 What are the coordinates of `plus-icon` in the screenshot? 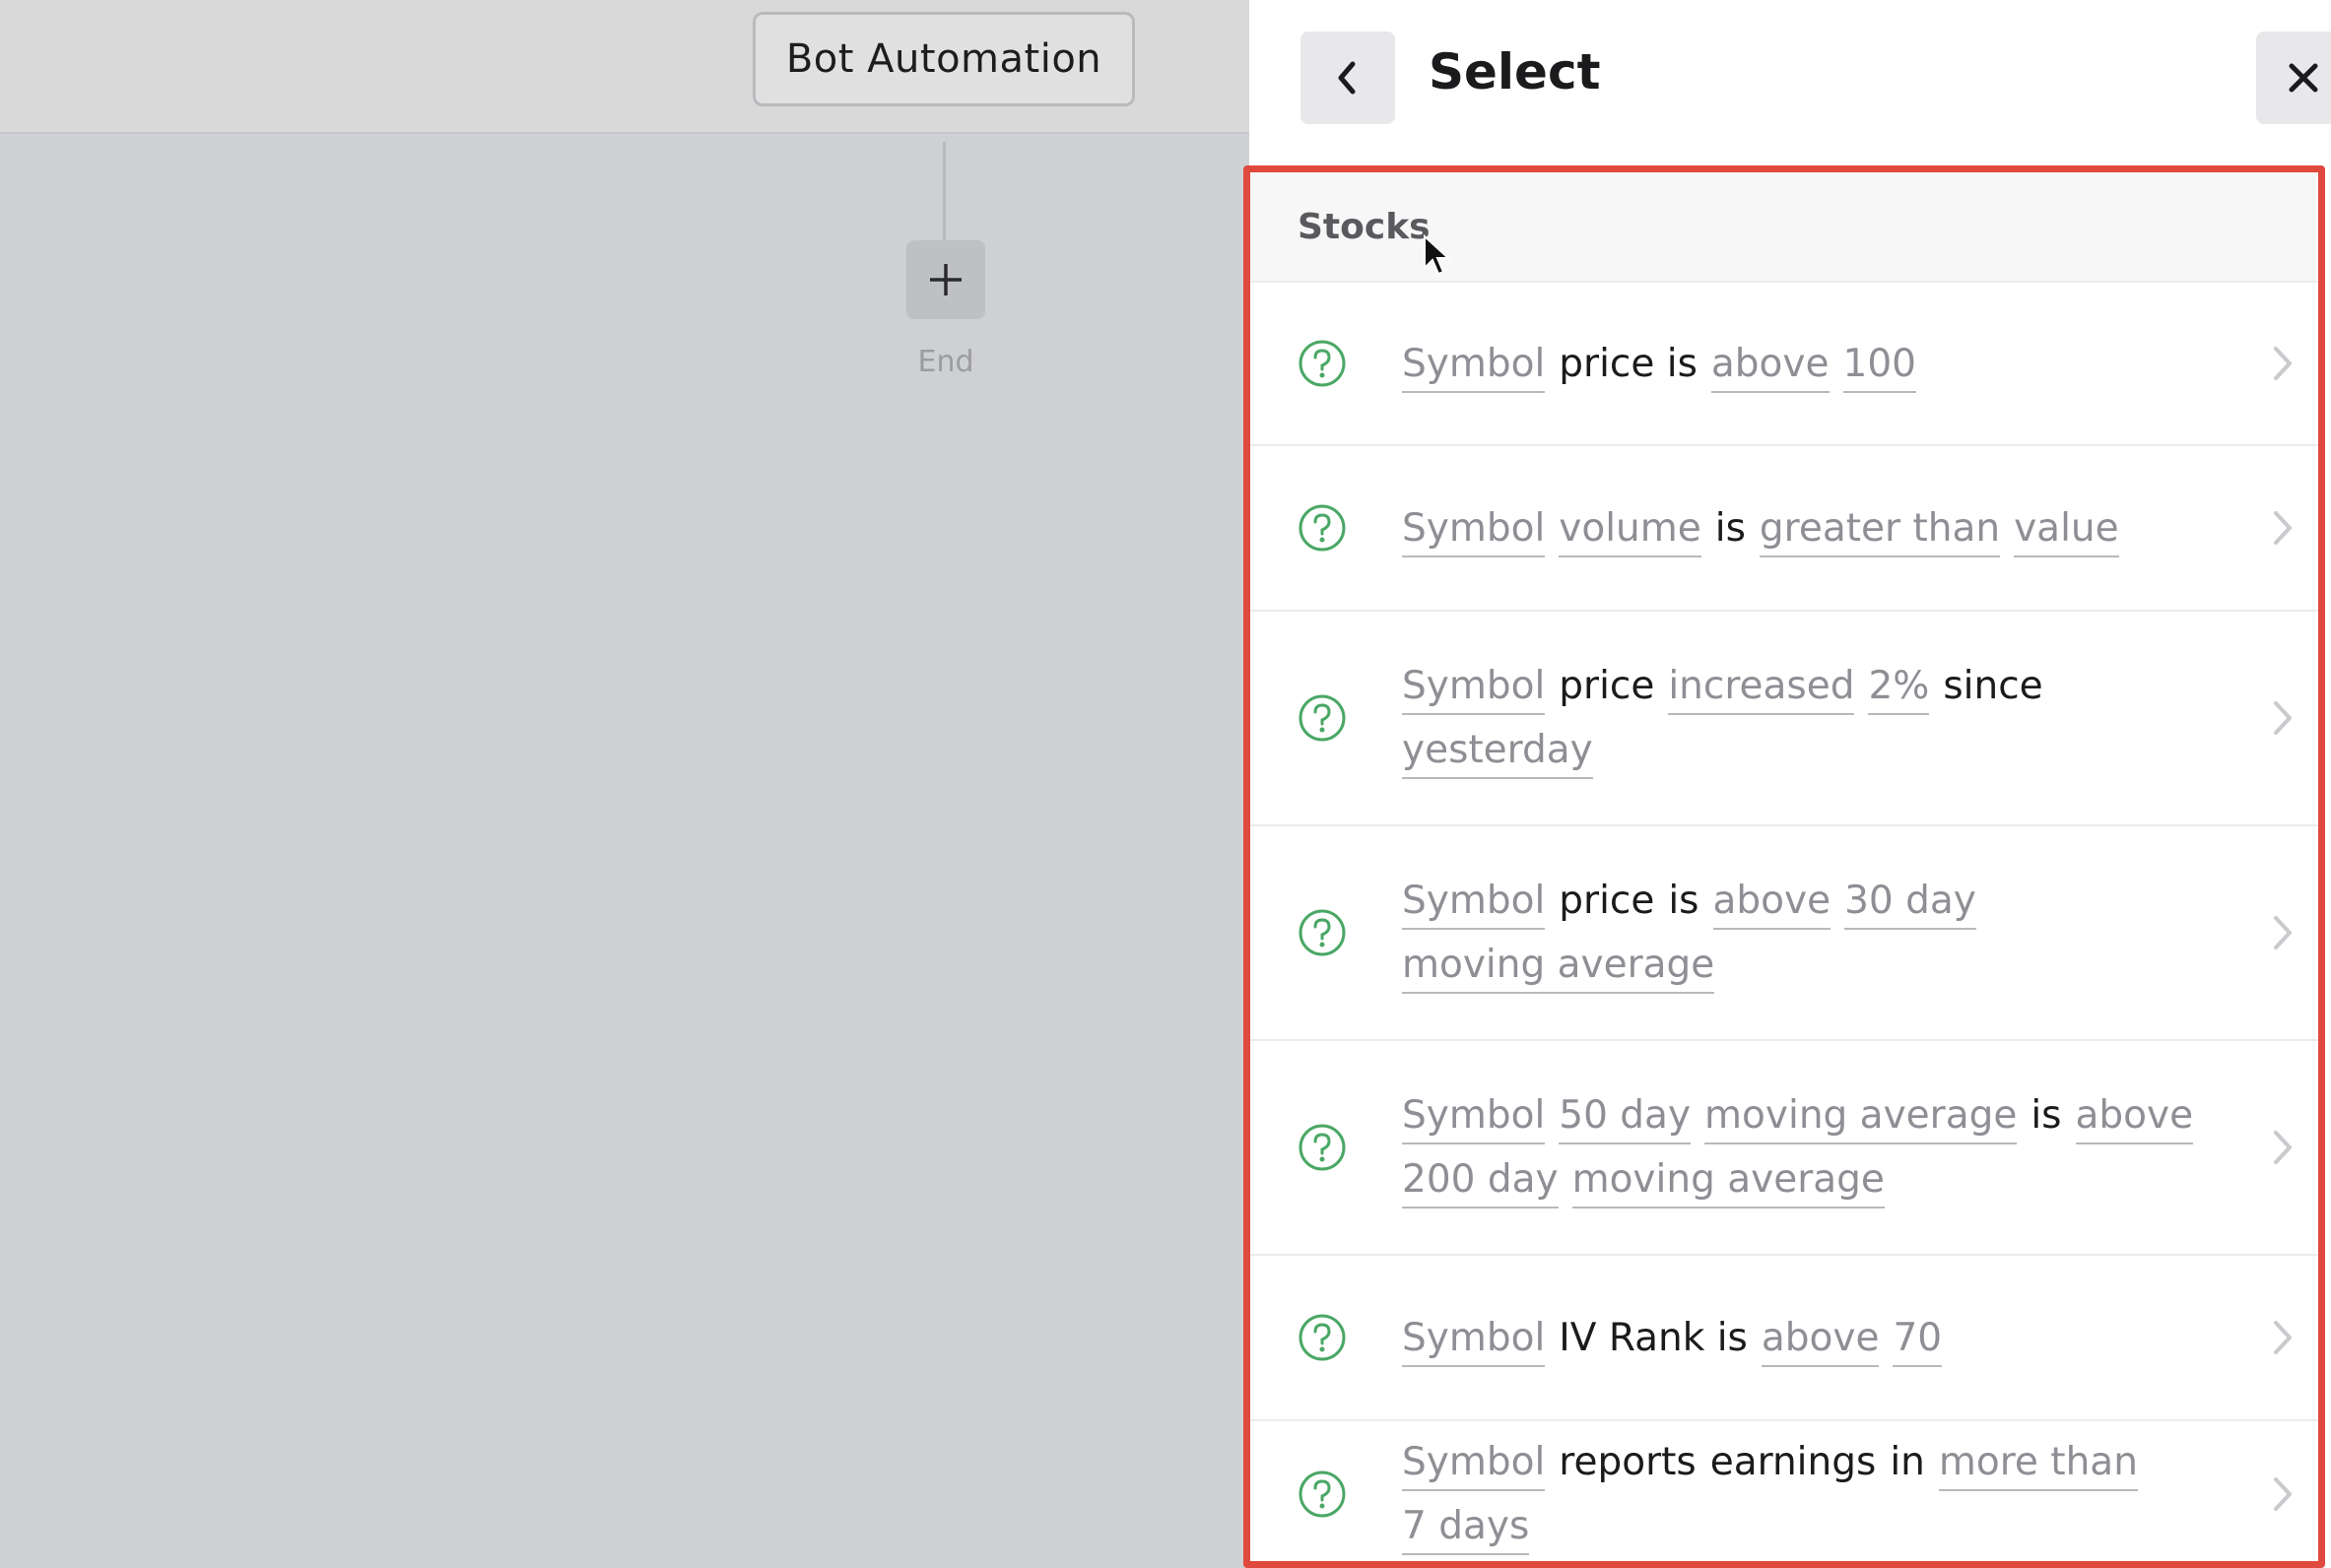 It's located at (946, 280).